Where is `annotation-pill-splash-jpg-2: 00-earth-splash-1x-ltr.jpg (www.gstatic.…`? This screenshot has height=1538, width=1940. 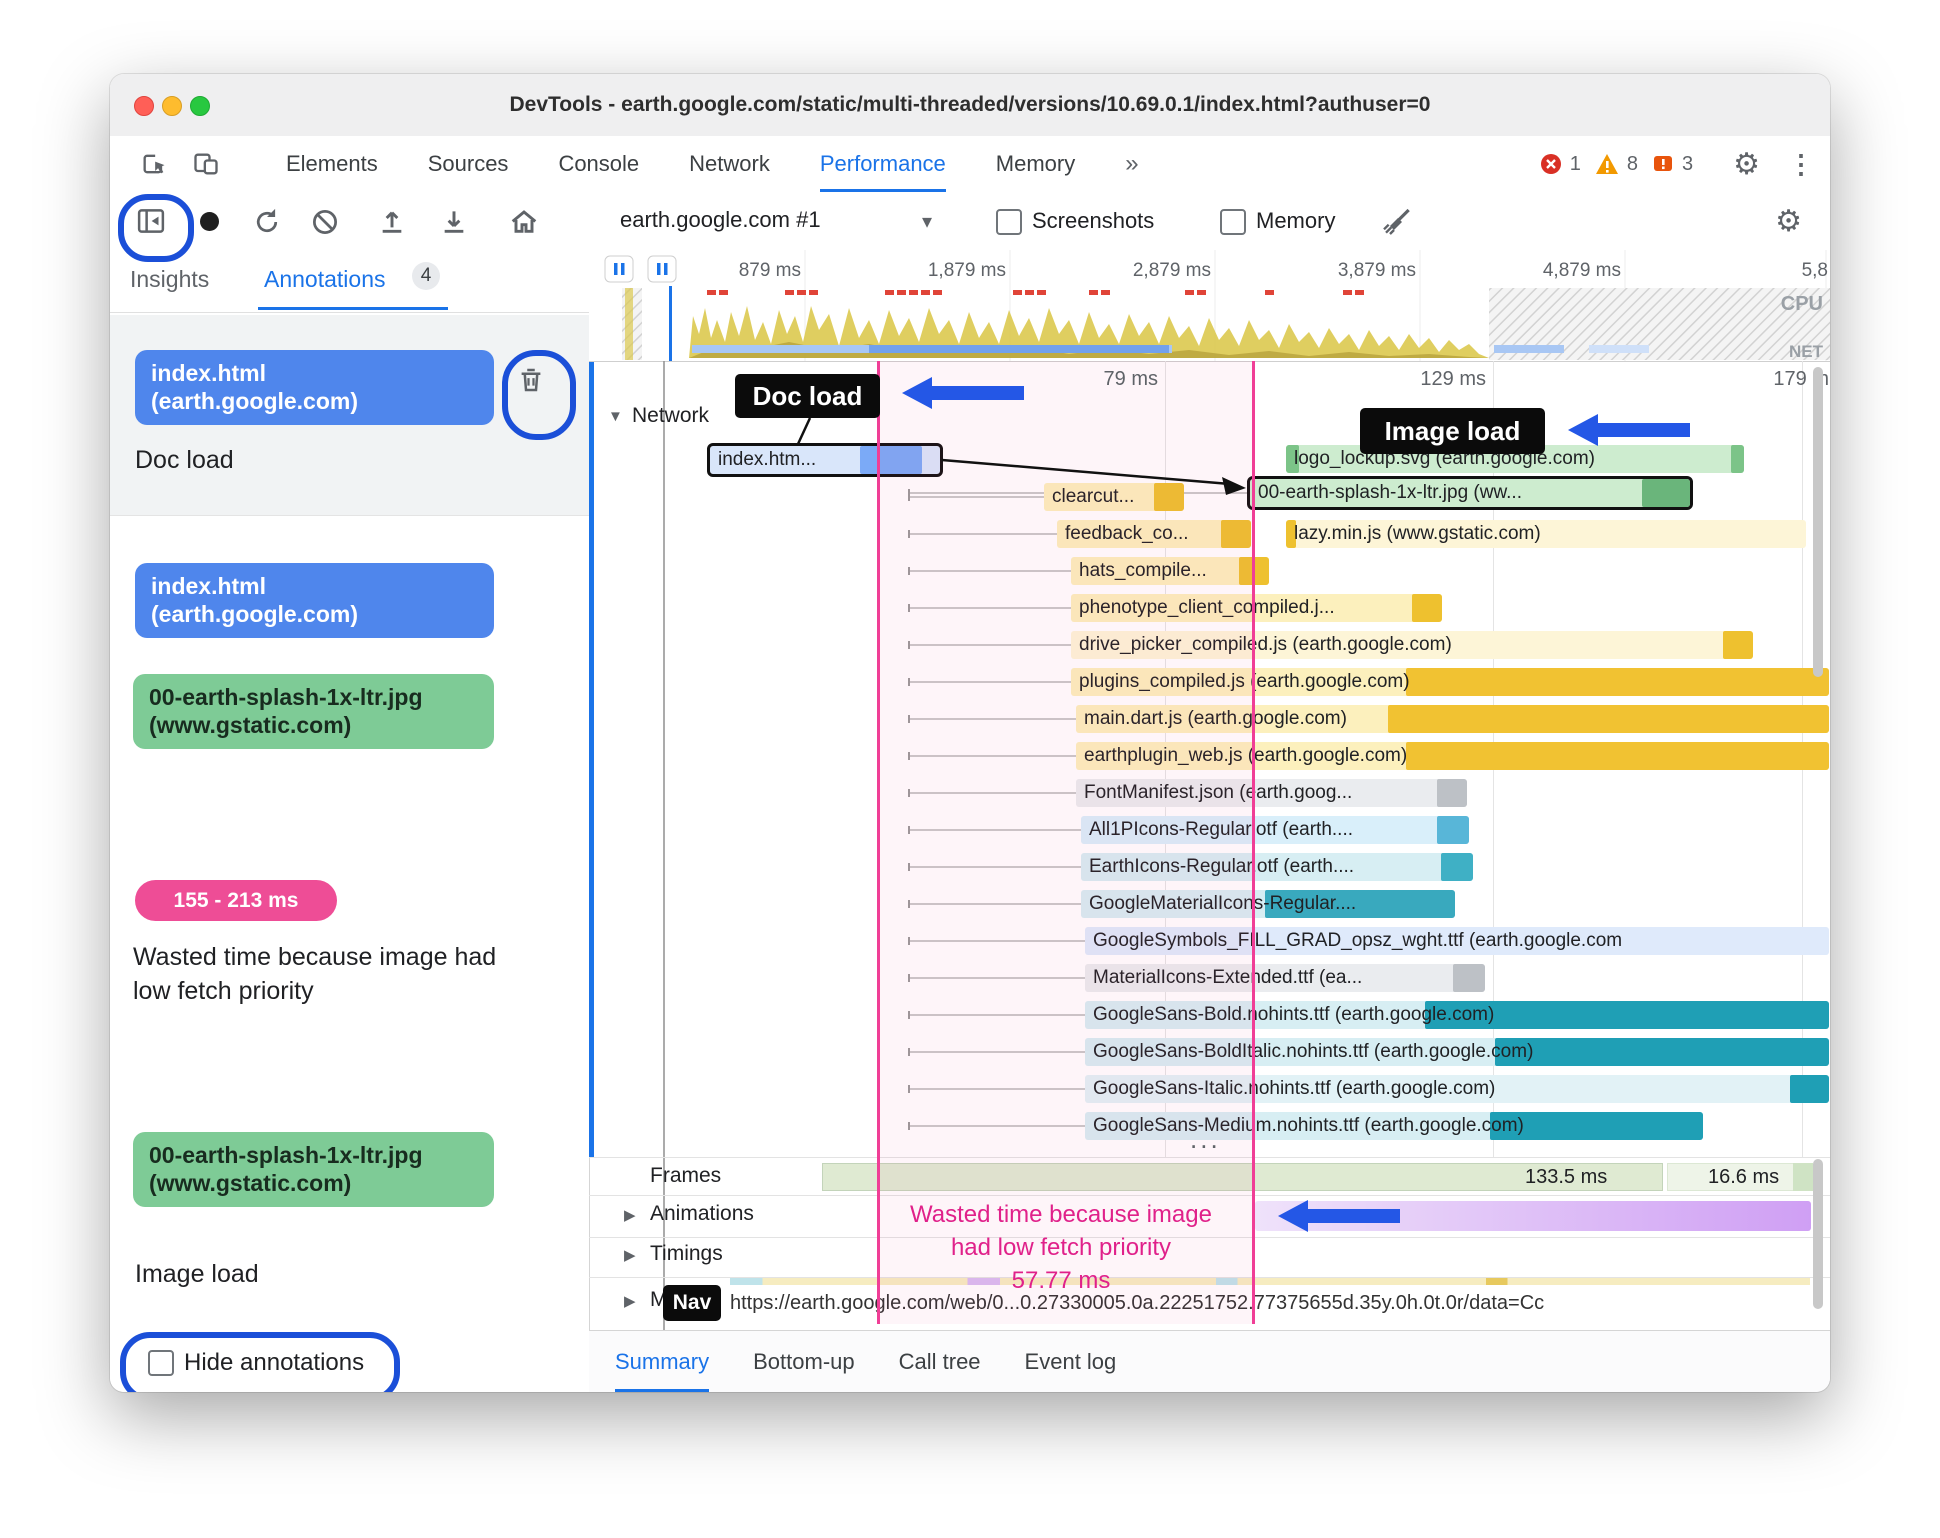
annotation-pill-splash-jpg-2: 00-earth-splash-1x-ltr.jpg (www.gstatic.… is located at coordinates (313, 1170).